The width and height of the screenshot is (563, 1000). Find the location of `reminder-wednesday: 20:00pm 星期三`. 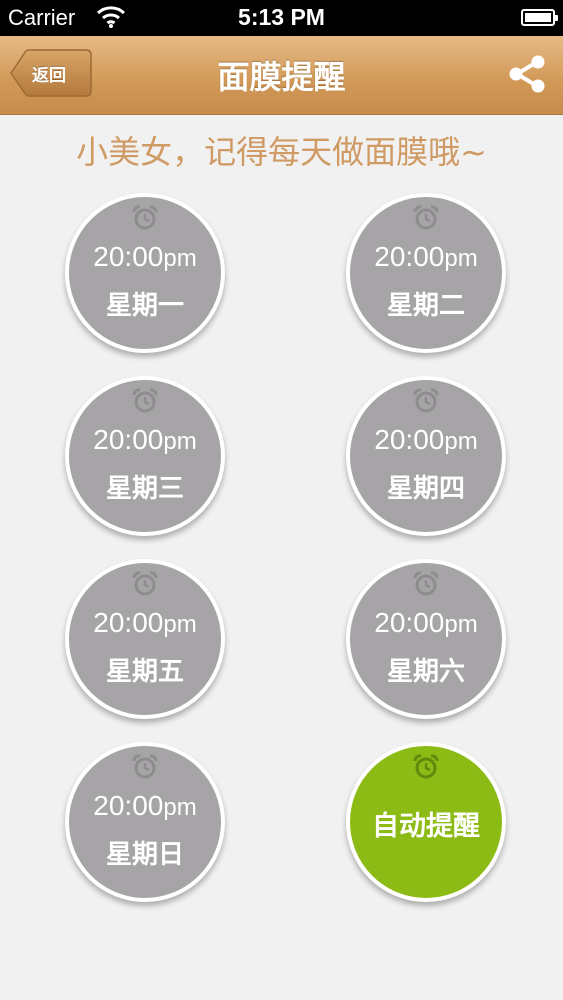

reminder-wednesday: 20:00pm 星期三 is located at coordinates (145, 456).